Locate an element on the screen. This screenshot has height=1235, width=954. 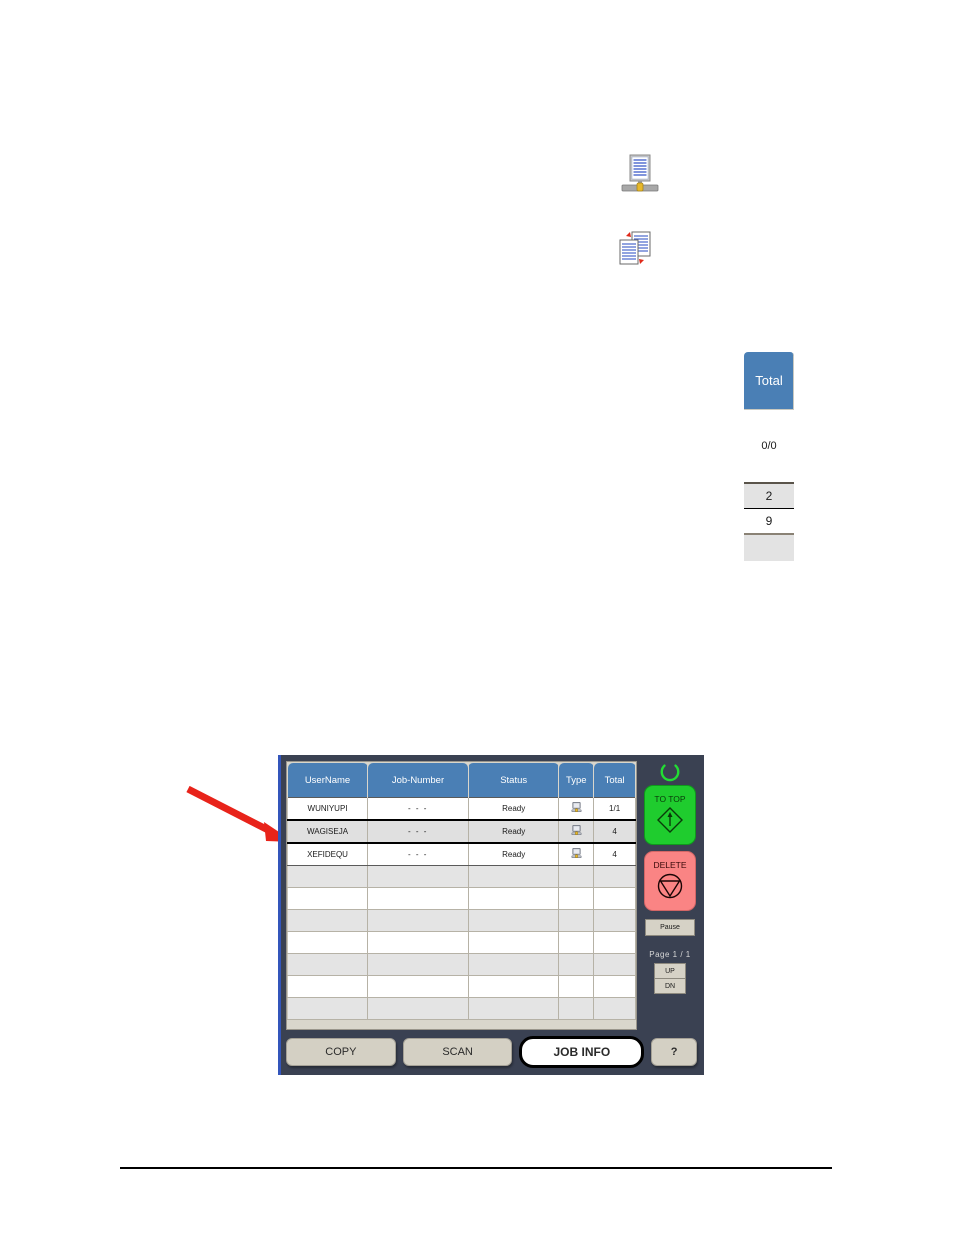
tab-job-info: JOB INFO is located at coordinates (582, 1052).